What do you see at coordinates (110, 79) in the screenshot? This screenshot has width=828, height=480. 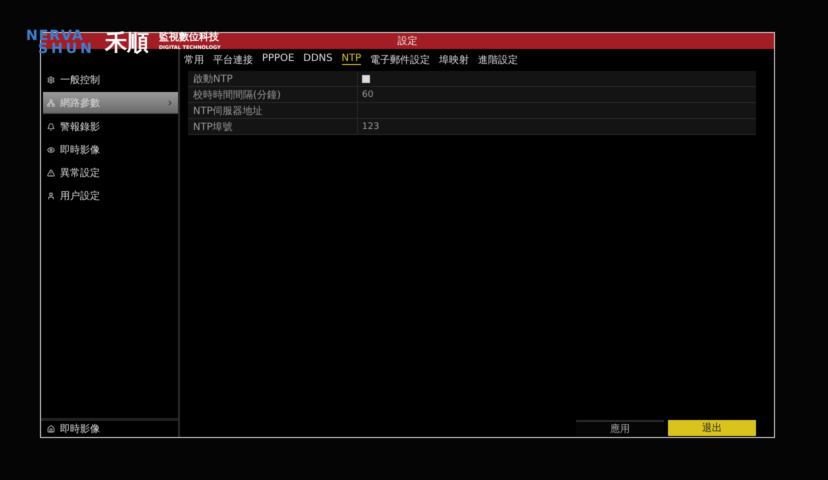 I see `sidebar-item: 一般控制` at bounding box center [110, 79].